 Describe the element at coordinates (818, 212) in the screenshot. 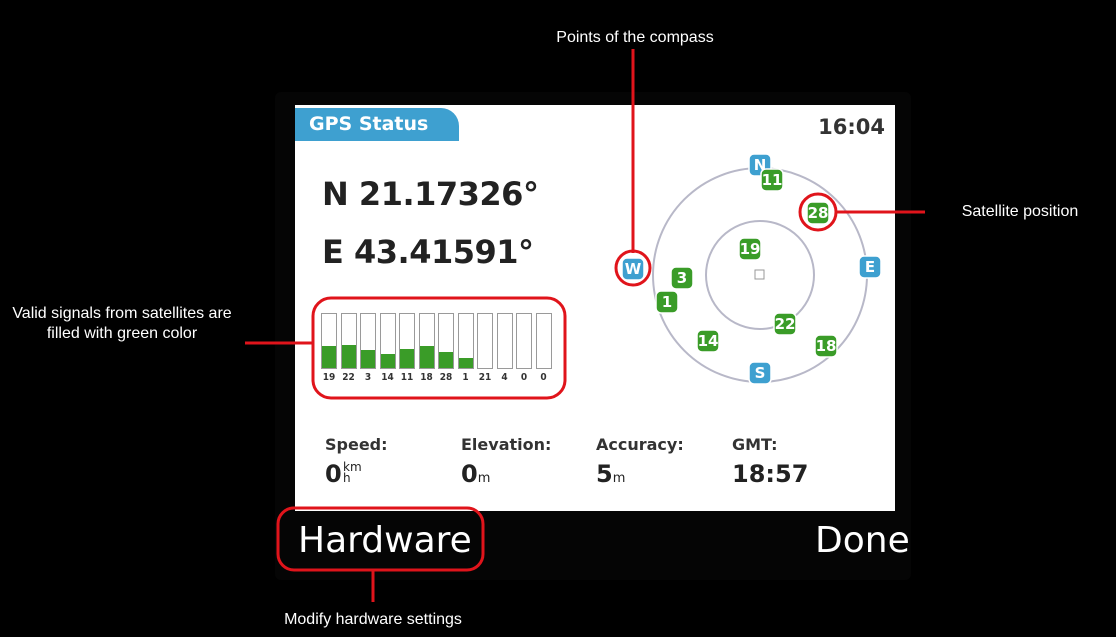

I see `satellite-callout-circle` at that location.